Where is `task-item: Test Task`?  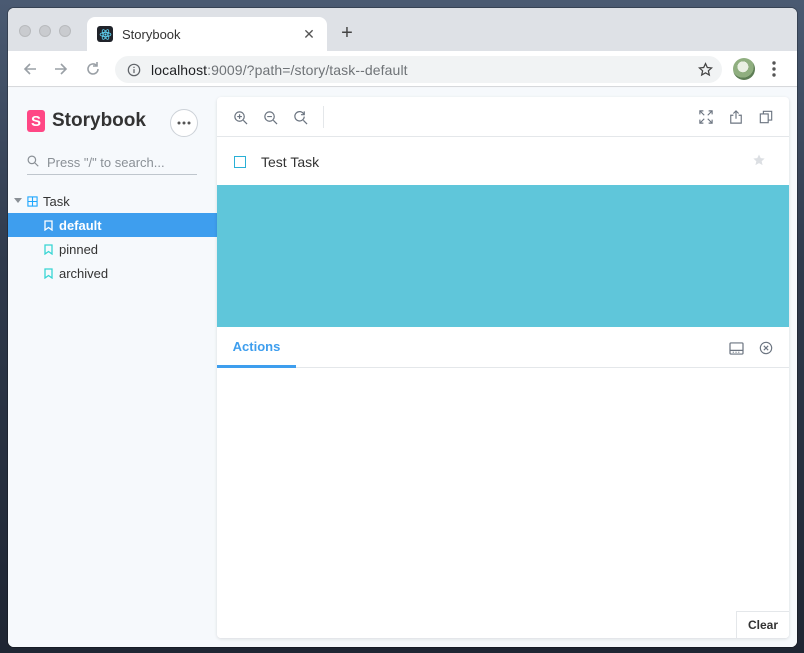
task-item: Test Task is located at coordinates (503, 161).